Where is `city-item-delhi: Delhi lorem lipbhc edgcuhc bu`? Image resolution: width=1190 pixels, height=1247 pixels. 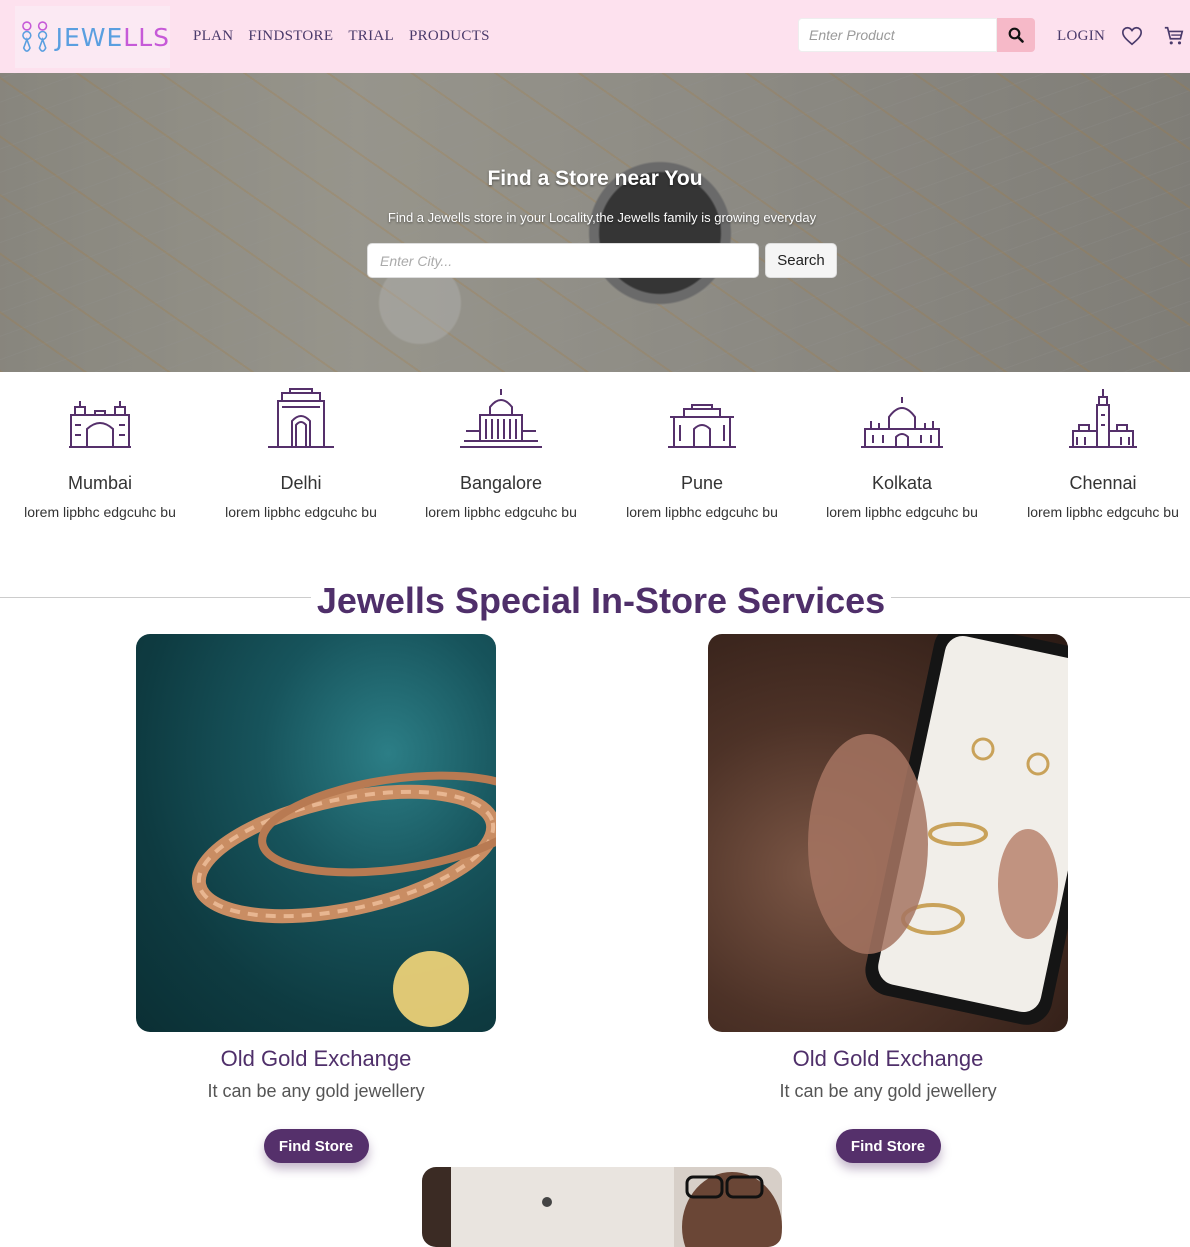 city-item-delhi: Delhi lorem lipbhc edgcuhc bu is located at coordinates (301, 452).